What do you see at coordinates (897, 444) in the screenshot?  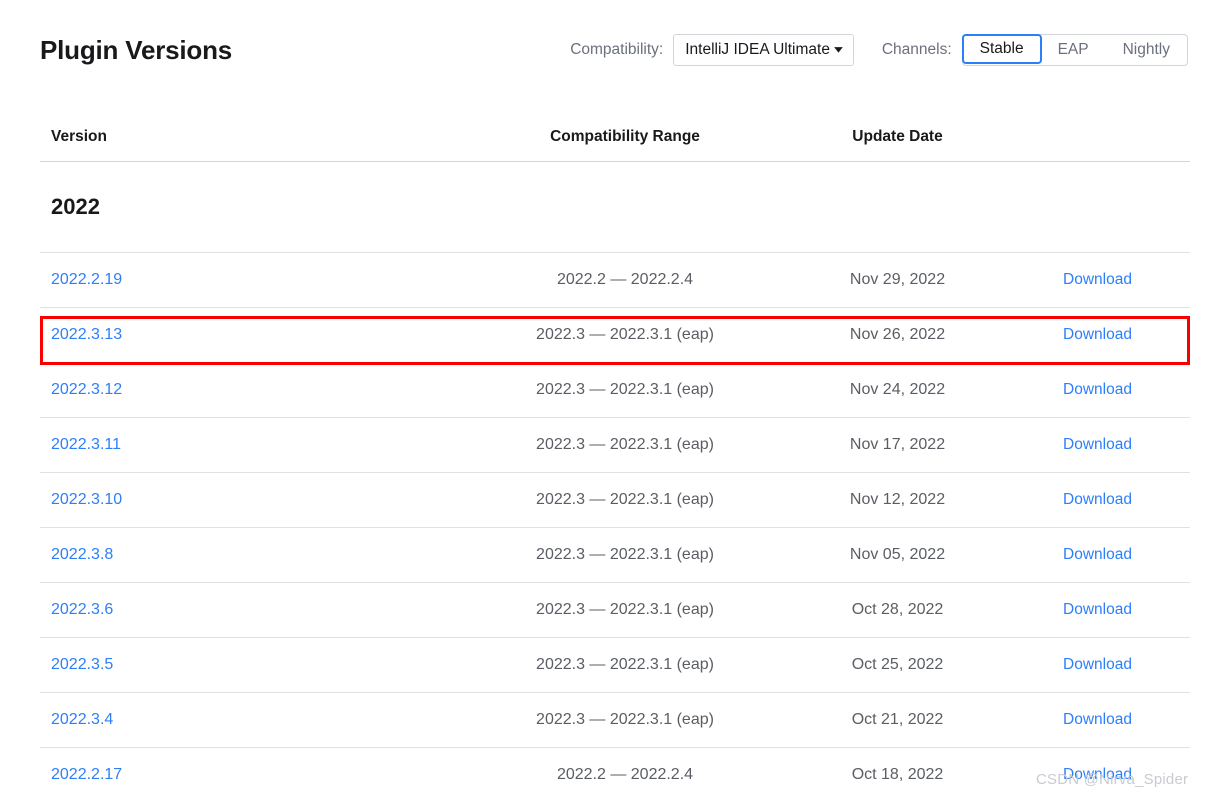 I see `update-date-cell: Nov 17, 2022` at bounding box center [897, 444].